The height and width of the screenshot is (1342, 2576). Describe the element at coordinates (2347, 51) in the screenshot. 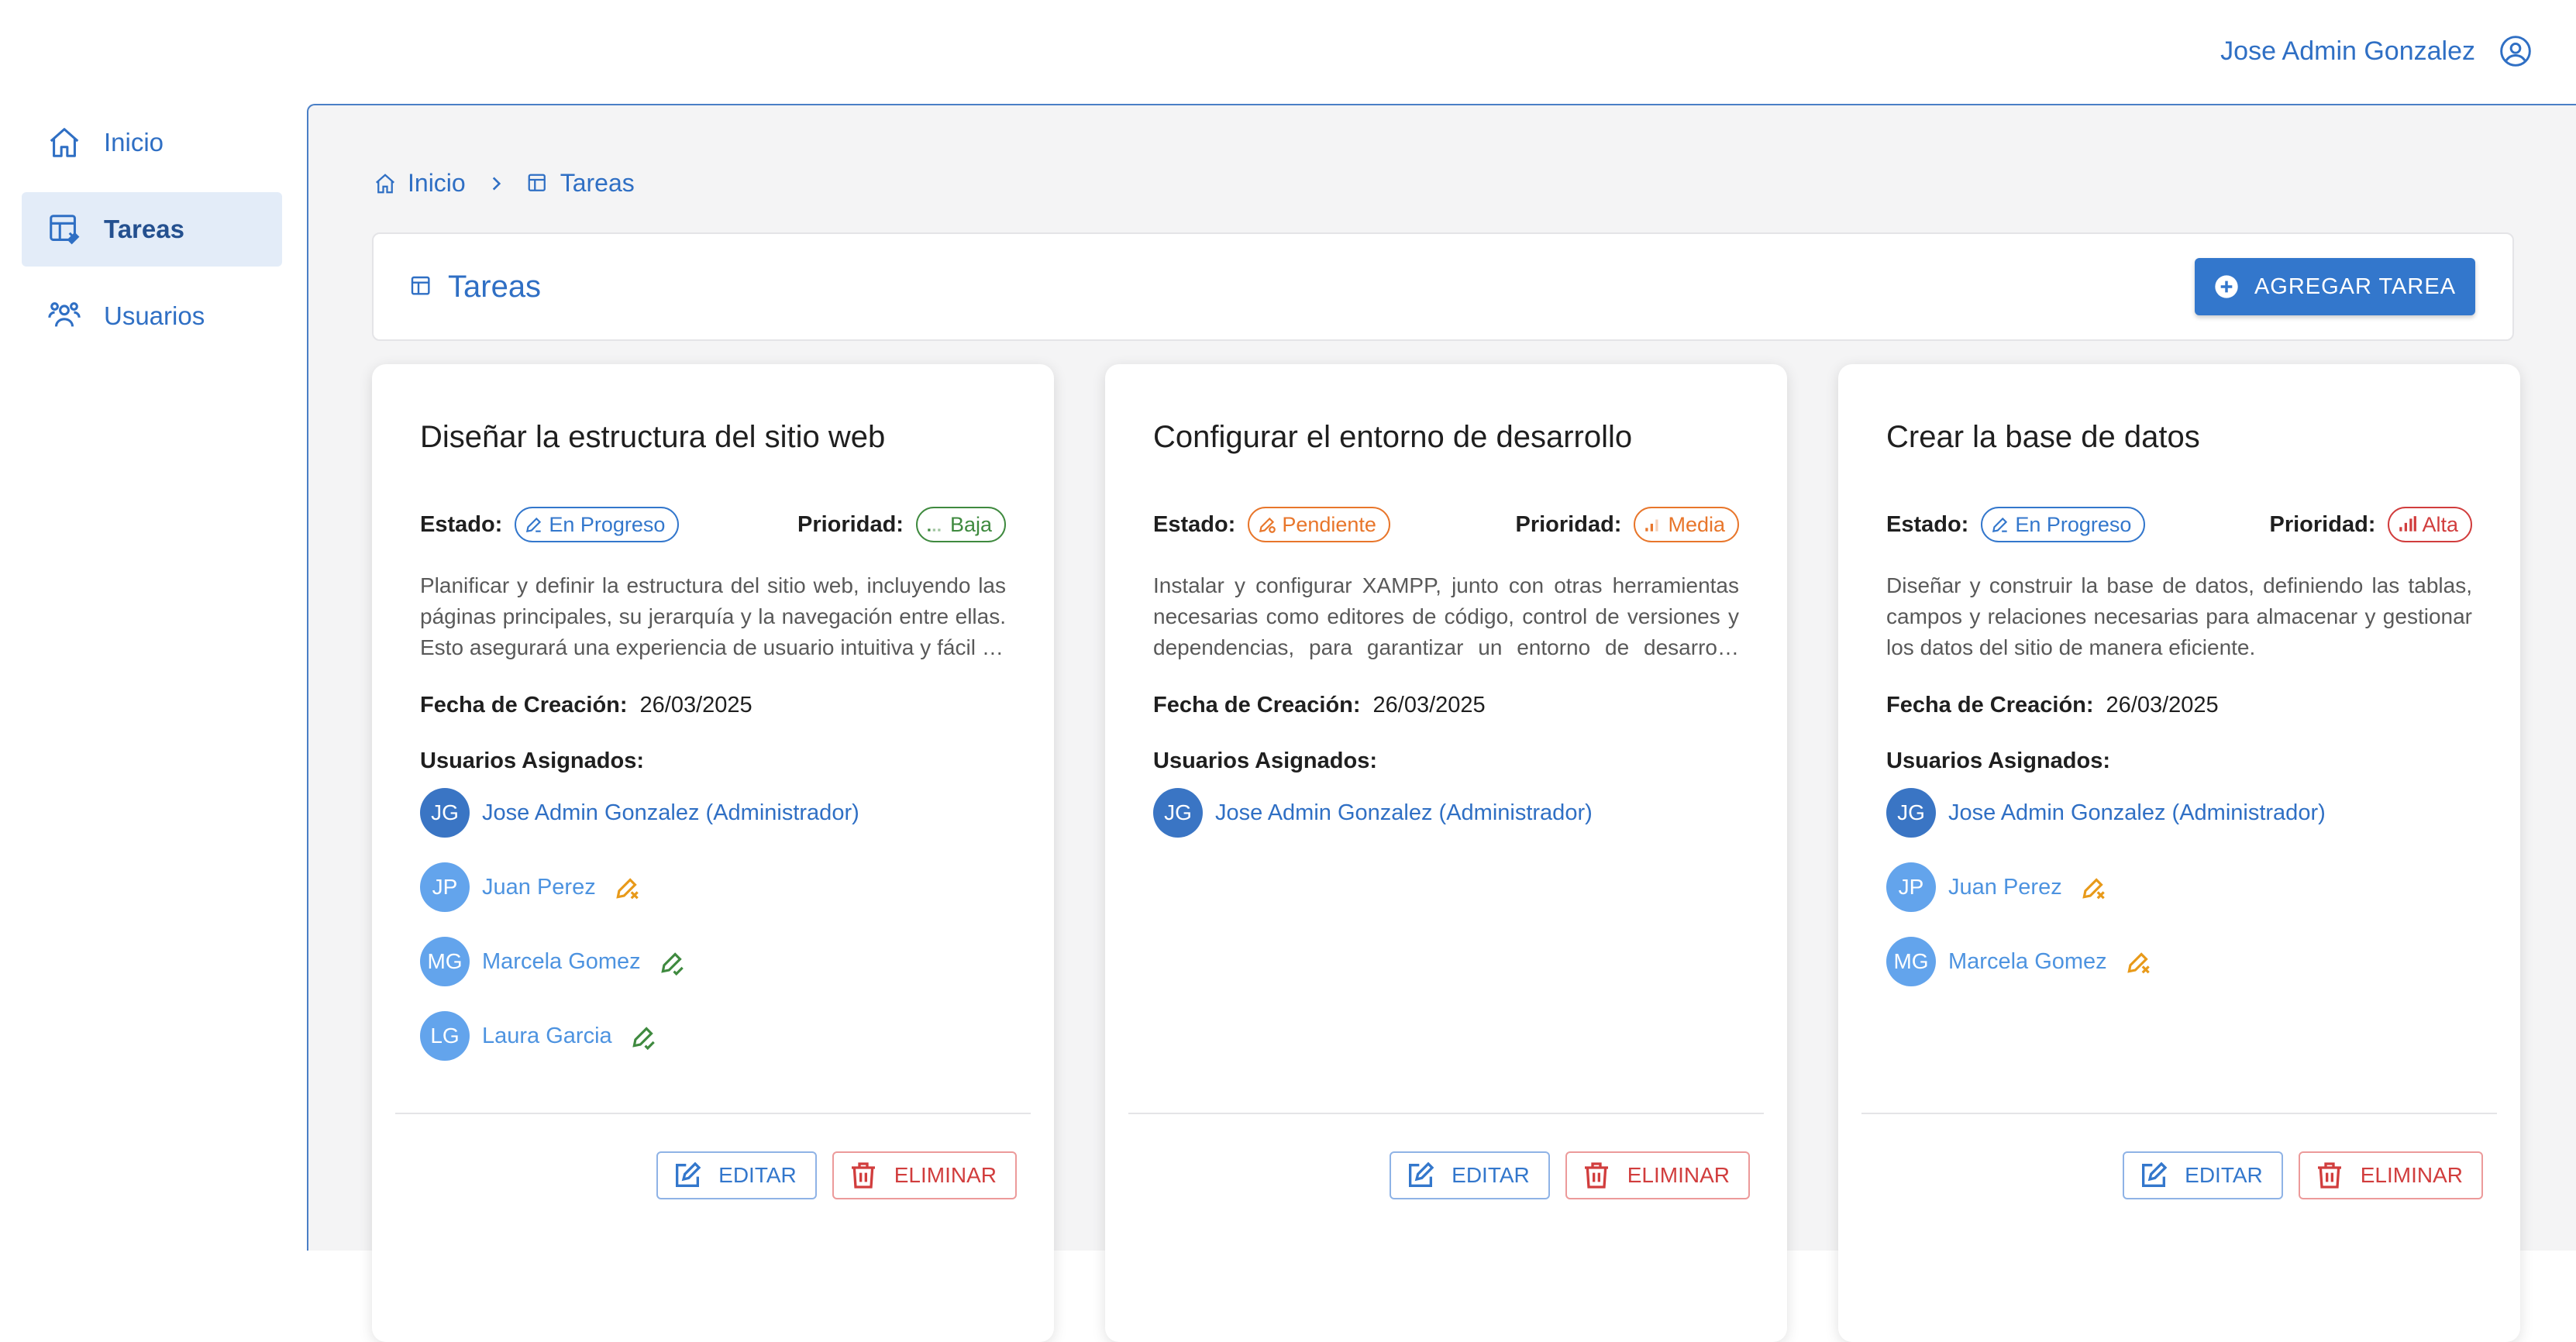

I see `current-user-name: Jose Admin Gonzalez` at that location.